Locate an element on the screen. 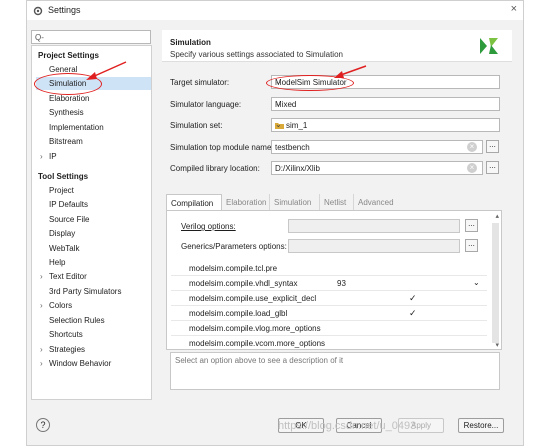 This screenshot has width=554, height=446. tree-item-3rd-party-simulators: 3rd Party Simulators is located at coordinates (85, 291).